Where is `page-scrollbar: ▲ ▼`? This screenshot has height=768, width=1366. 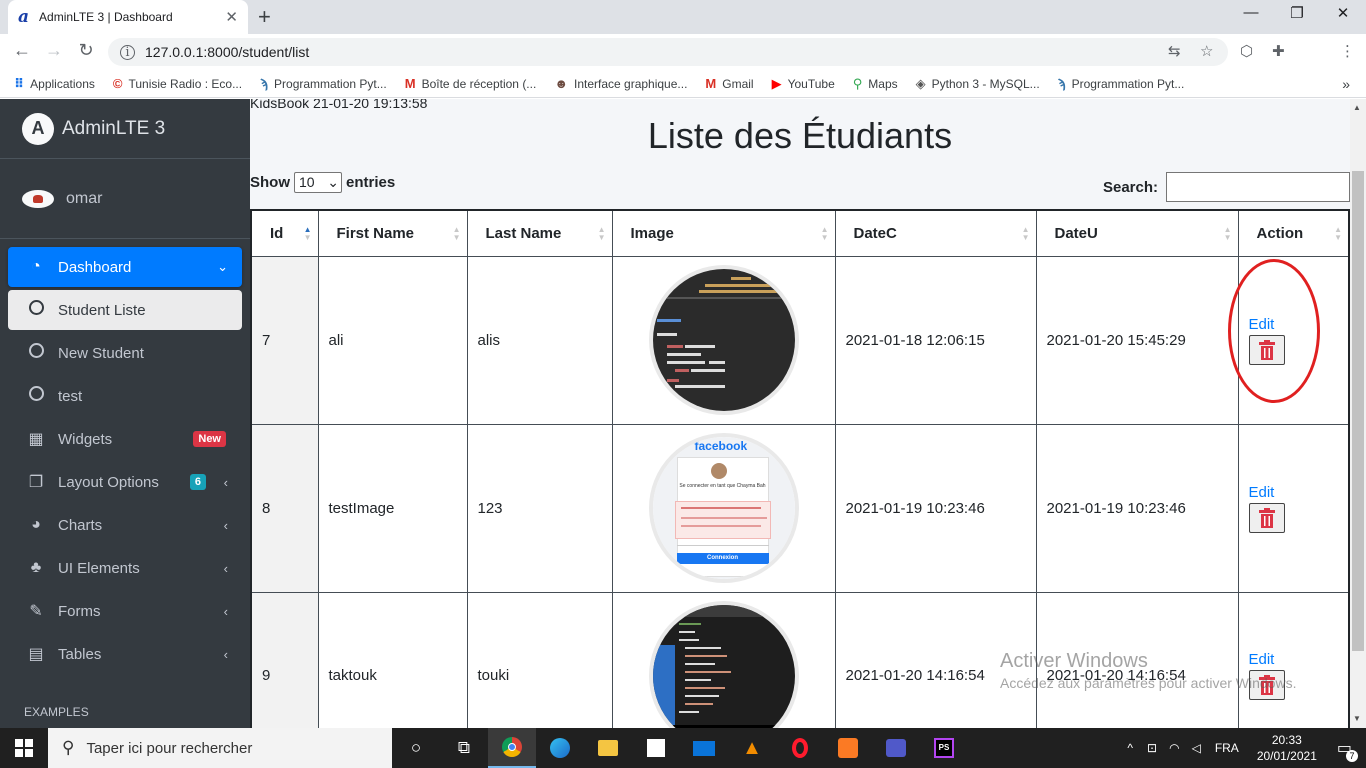 page-scrollbar: ▲ ▼ is located at coordinates (1358, 413).